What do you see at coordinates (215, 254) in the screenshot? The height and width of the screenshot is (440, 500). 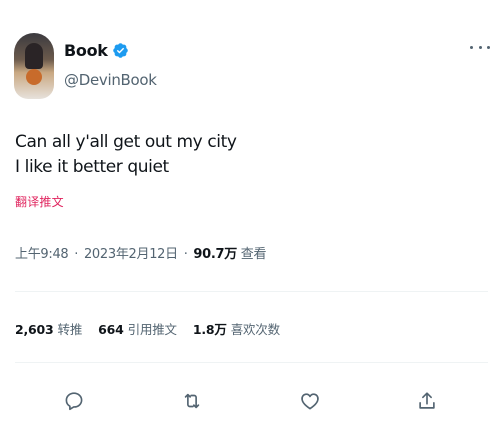 I see `views-count: 90.7万` at bounding box center [215, 254].